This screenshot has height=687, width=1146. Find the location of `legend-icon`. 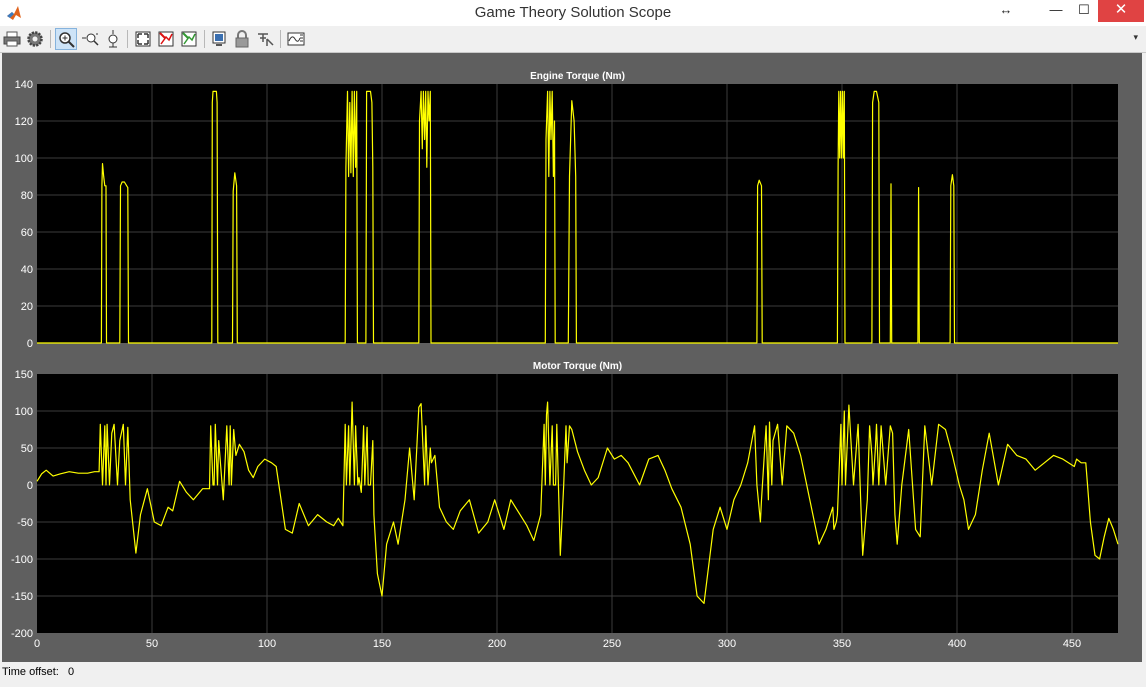

legend-icon is located at coordinates (296, 39).